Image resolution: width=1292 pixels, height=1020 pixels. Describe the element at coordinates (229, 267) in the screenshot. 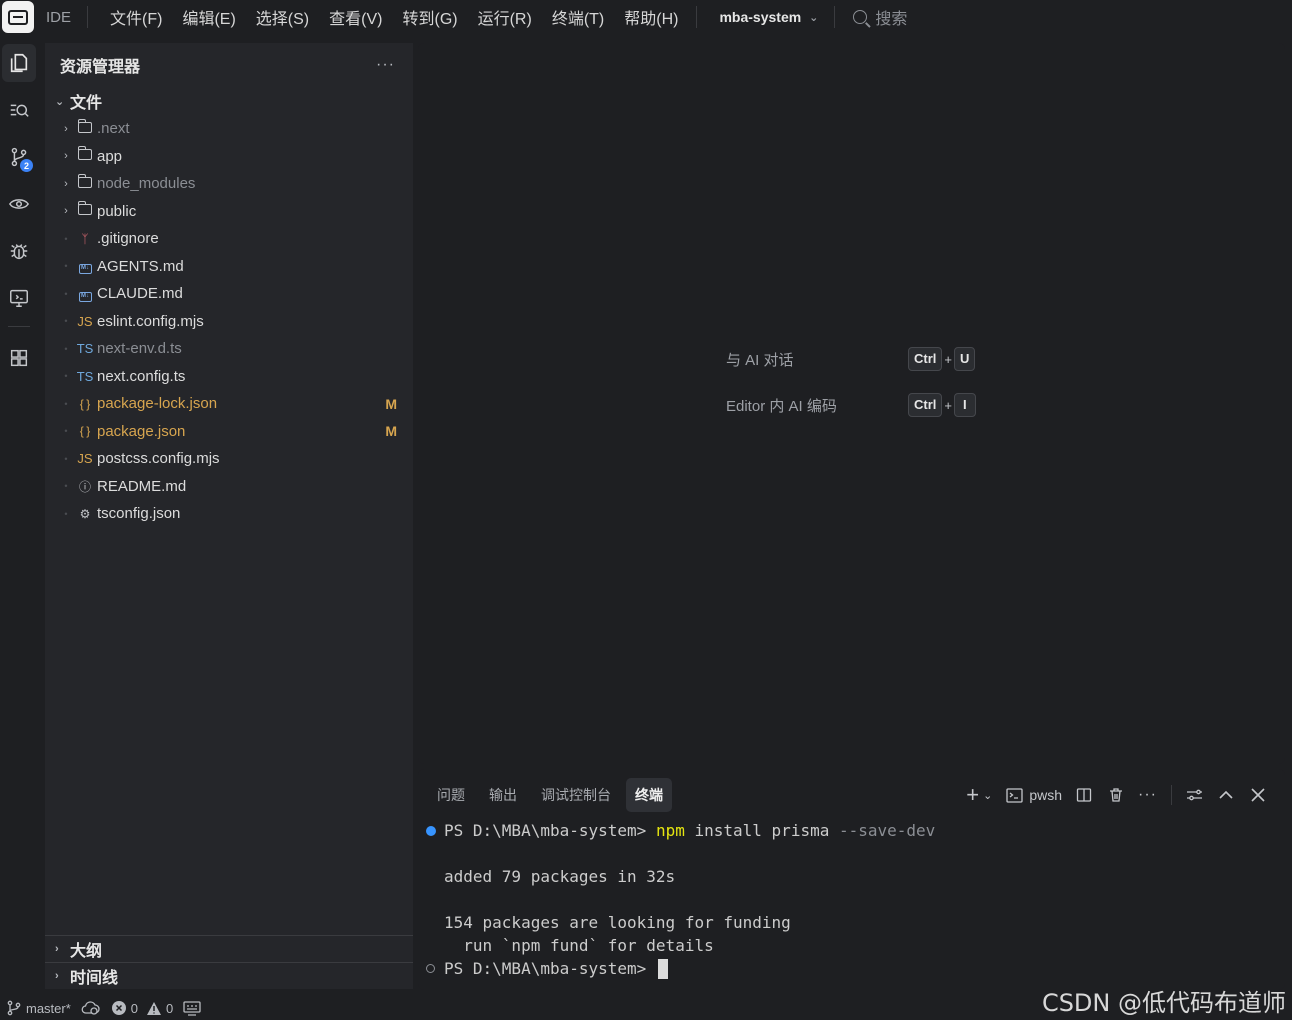

I see `tree-file: • M↓ AGENTS.md` at that location.